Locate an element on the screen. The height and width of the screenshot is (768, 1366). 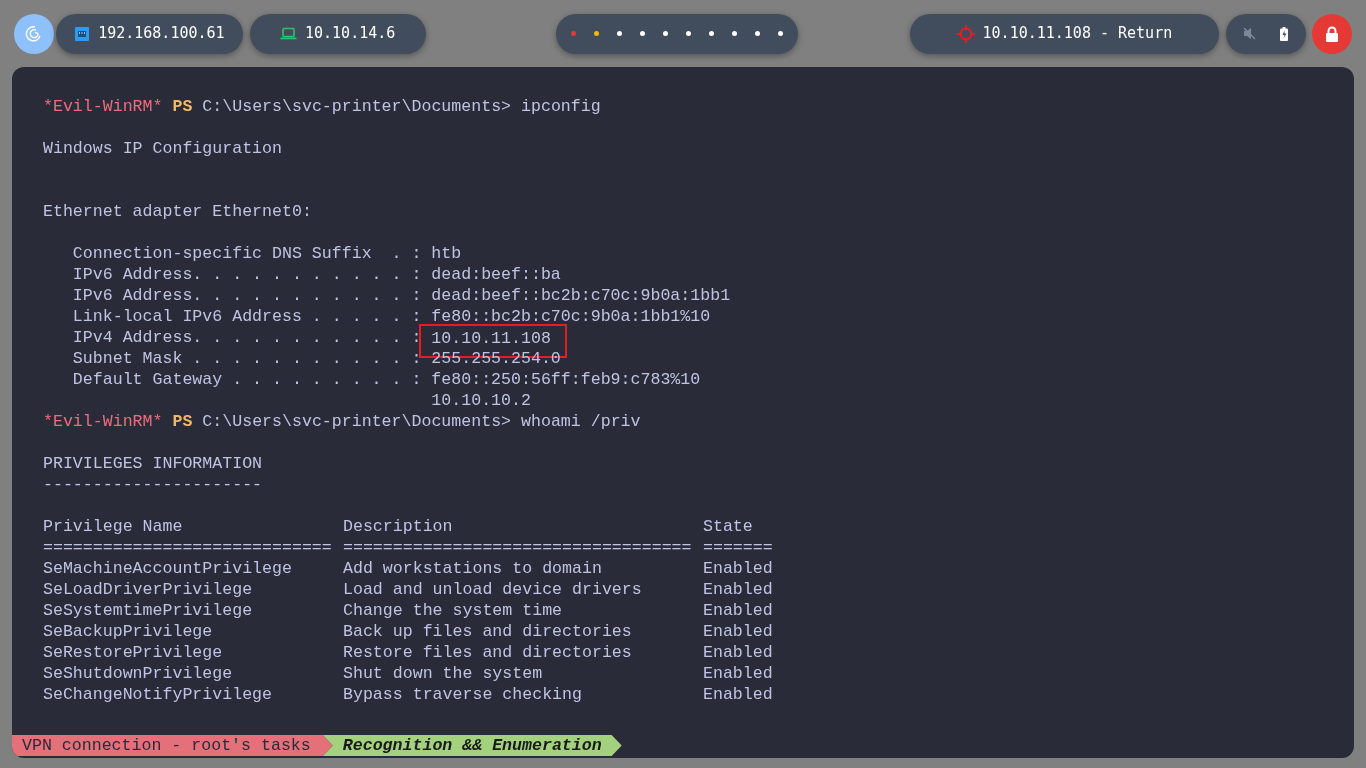
column-rule: =================================== is located at coordinates (517, 547).